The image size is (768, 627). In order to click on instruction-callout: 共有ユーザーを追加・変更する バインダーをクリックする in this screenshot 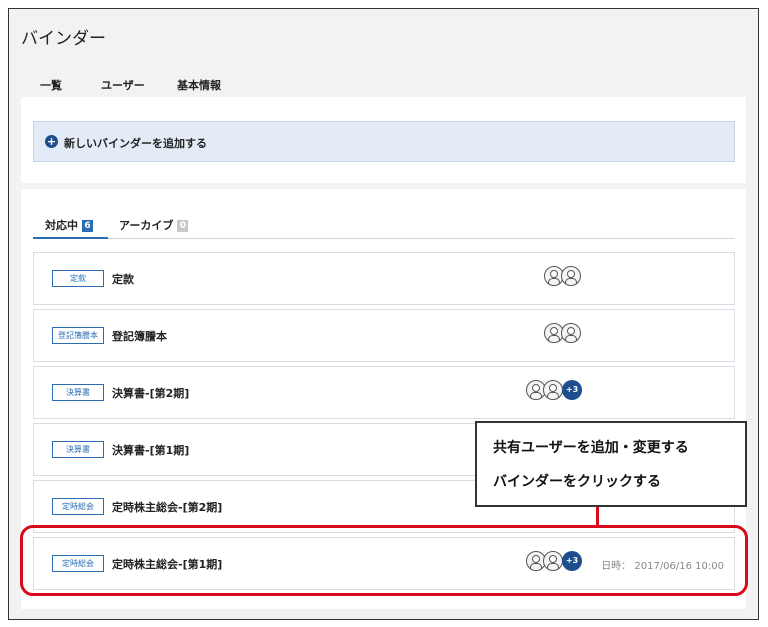, I will do `click(611, 464)`.